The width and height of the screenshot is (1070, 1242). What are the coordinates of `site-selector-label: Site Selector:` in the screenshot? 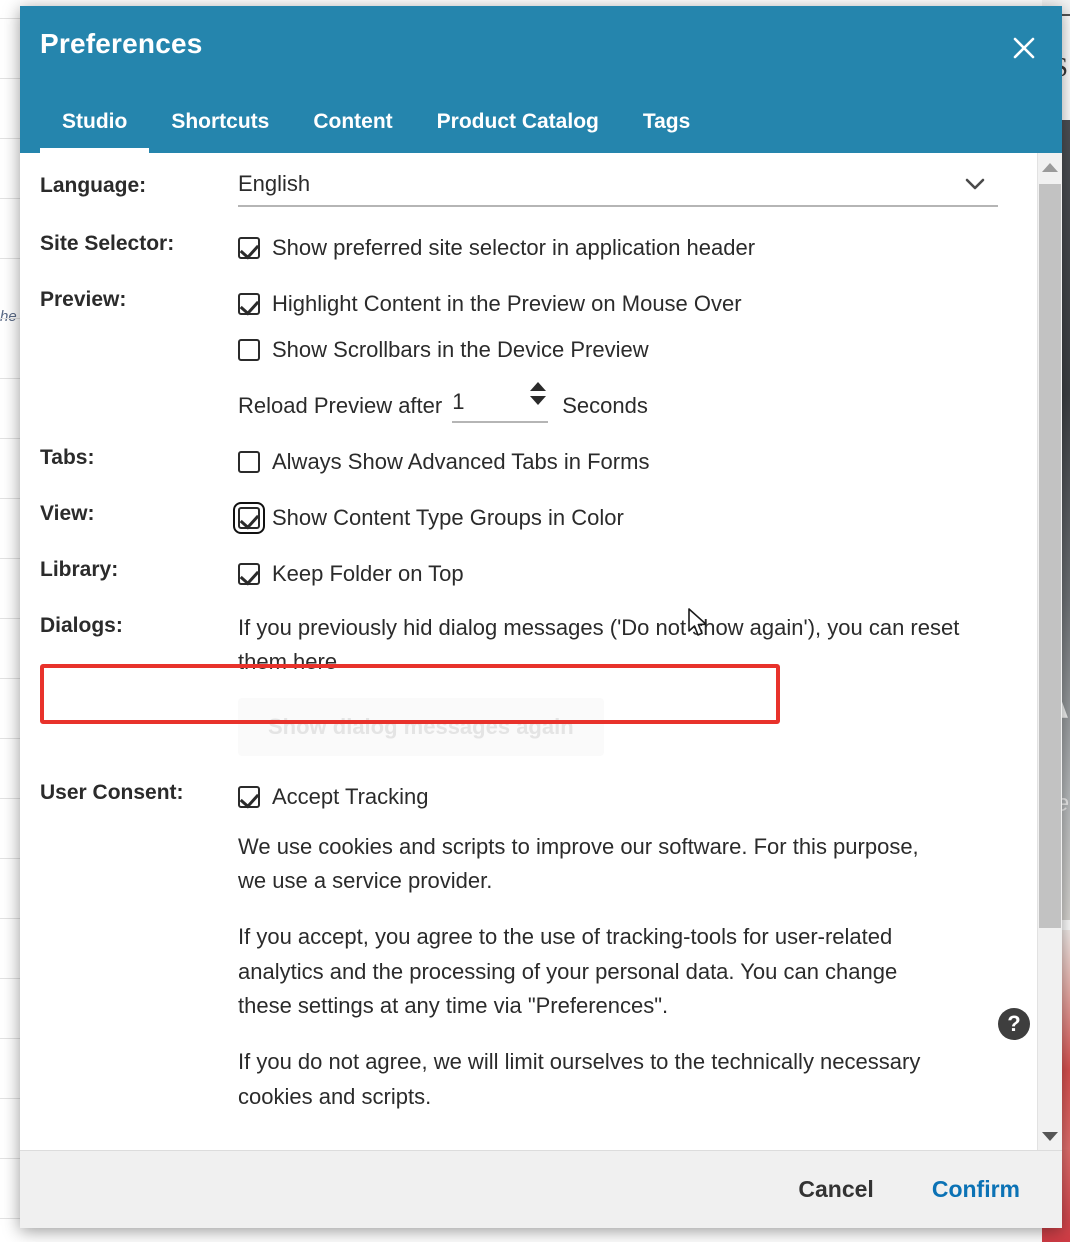 It's located at (107, 243).